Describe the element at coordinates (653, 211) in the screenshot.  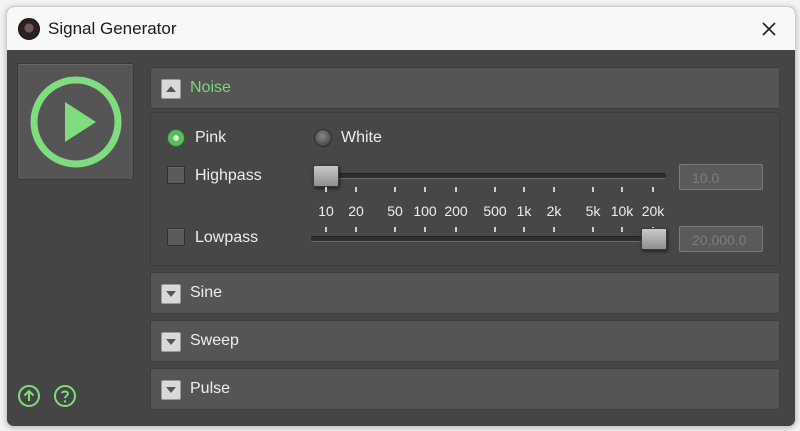
I see `scale-label: 20k` at that location.